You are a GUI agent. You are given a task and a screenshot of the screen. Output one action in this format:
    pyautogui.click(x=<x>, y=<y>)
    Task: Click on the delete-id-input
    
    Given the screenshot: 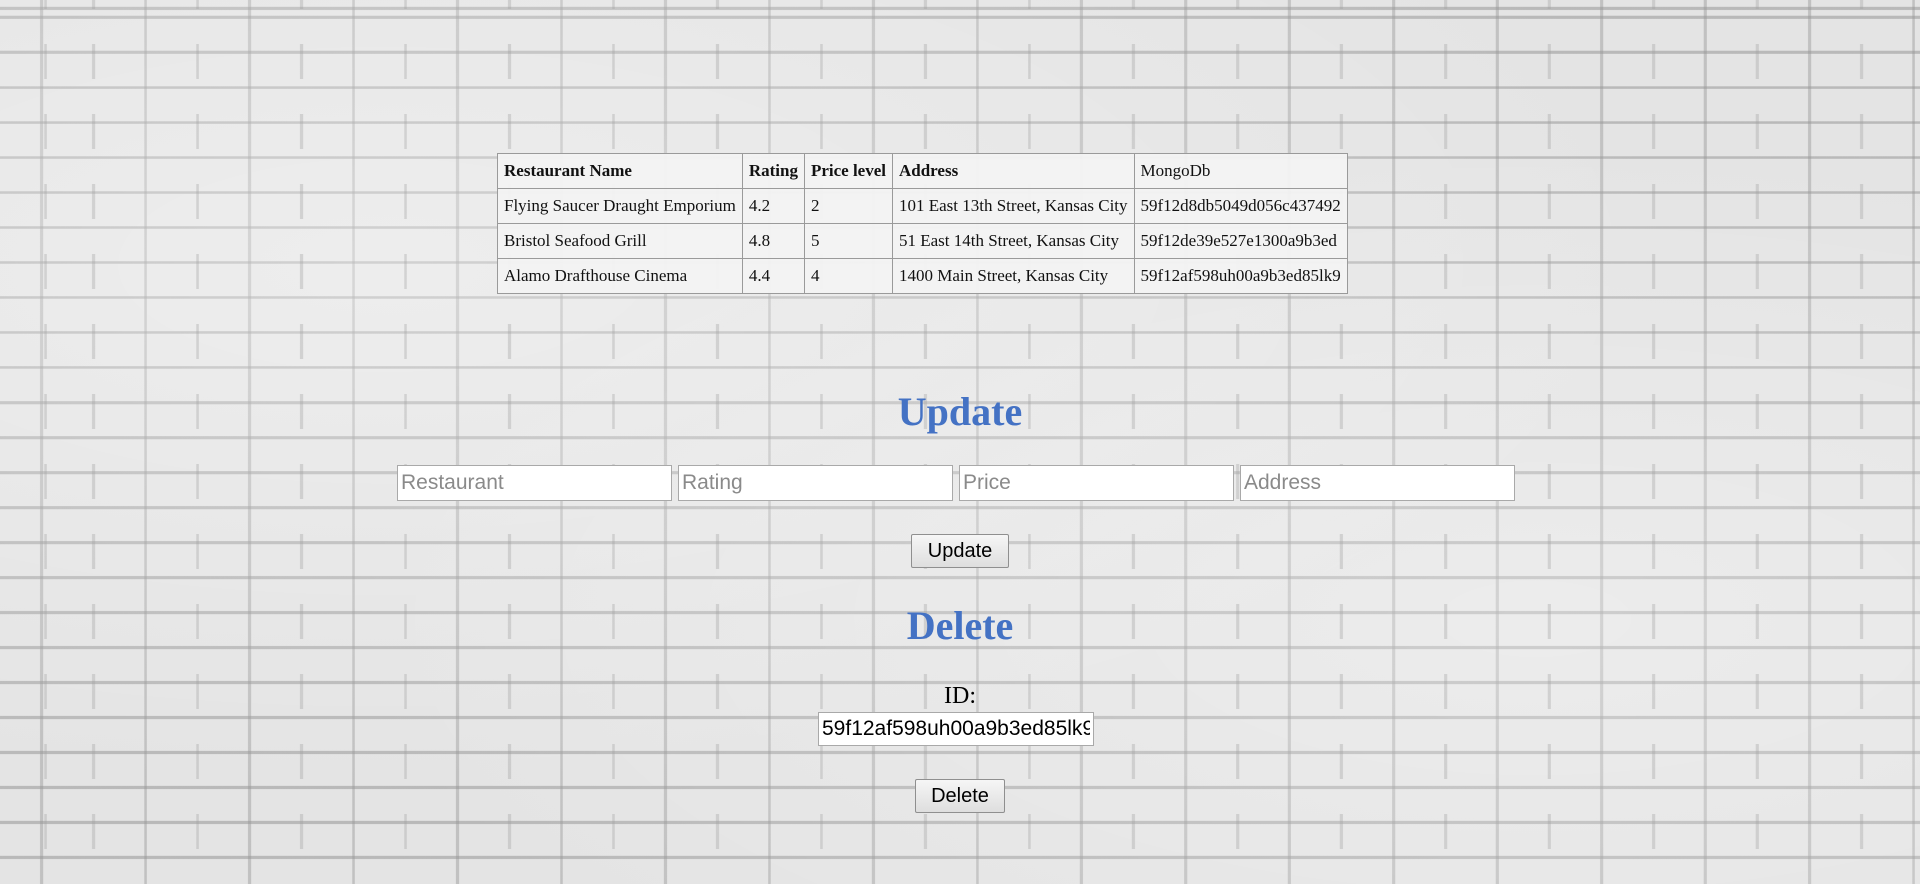 What is the action you would take?
    pyautogui.click(x=956, y=729)
    